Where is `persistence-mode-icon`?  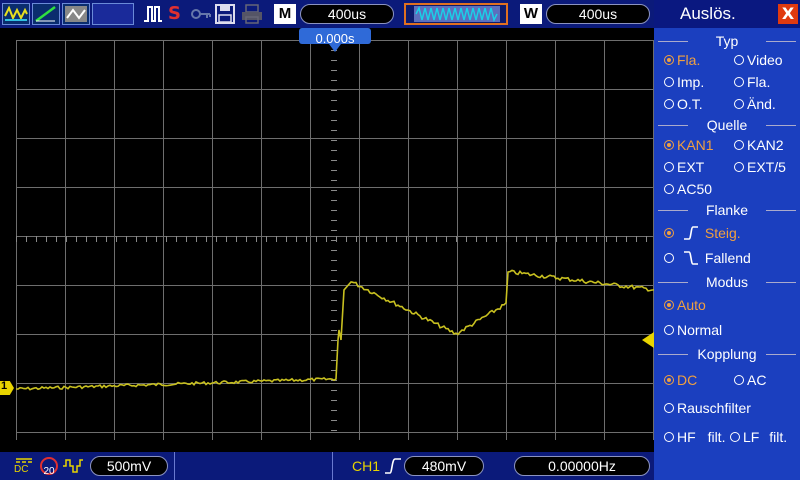 persistence-mode-icon is located at coordinates (76, 14).